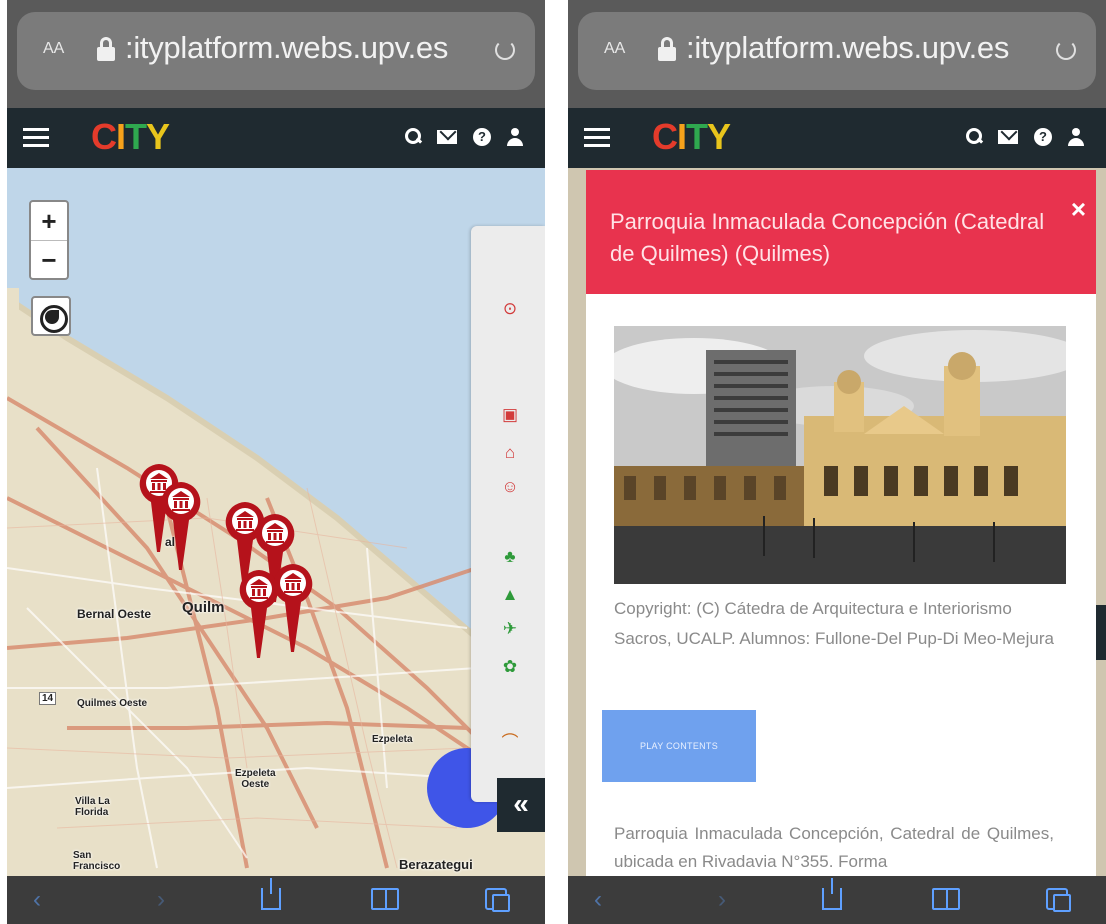 This screenshot has height=924, width=1106. What do you see at coordinates (51, 316) in the screenshot?
I see `locate-globe-icon` at bounding box center [51, 316].